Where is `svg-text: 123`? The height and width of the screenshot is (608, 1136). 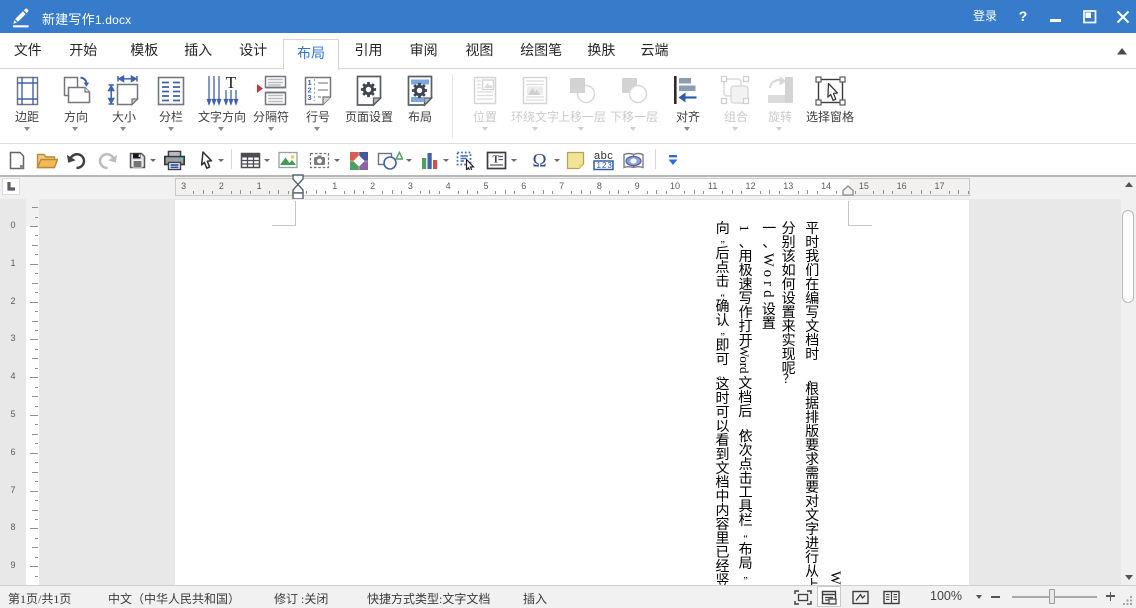
svg-text: 123 is located at coordinates (605, 165).